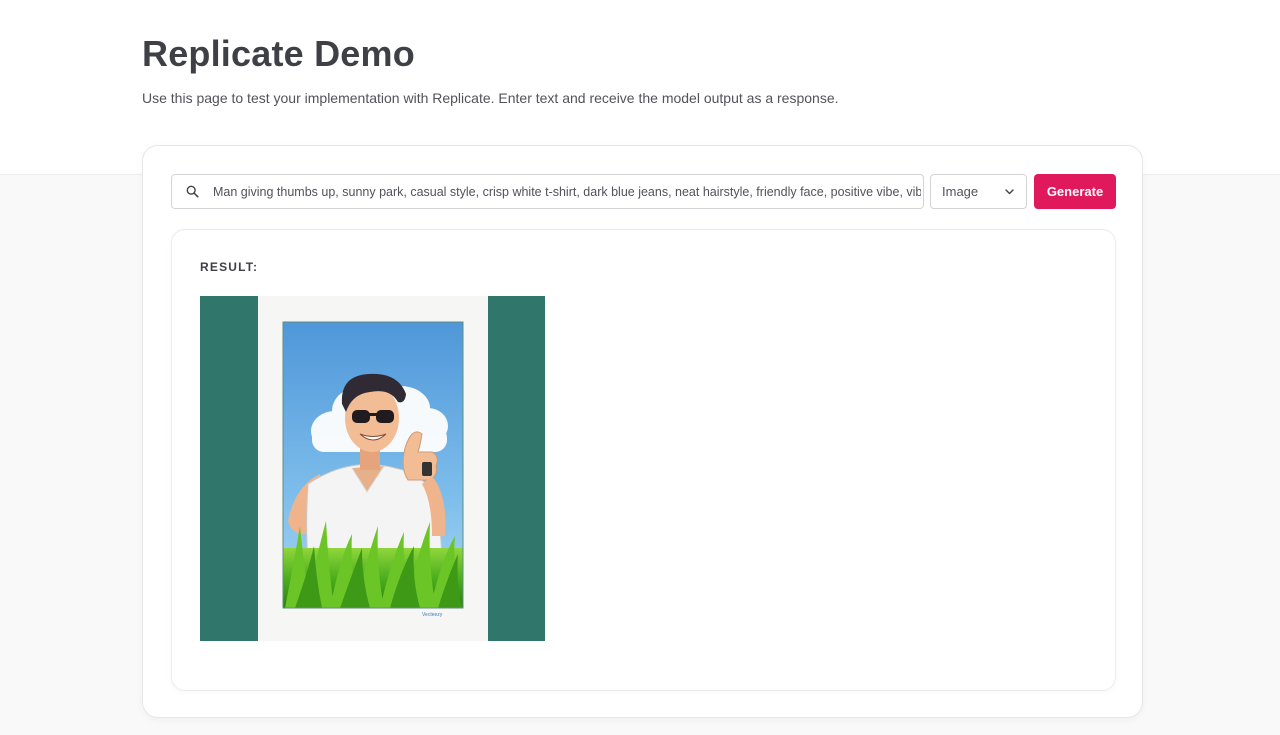 The width and height of the screenshot is (1280, 735). I want to click on page-title: Replicate Demo, so click(278, 53).